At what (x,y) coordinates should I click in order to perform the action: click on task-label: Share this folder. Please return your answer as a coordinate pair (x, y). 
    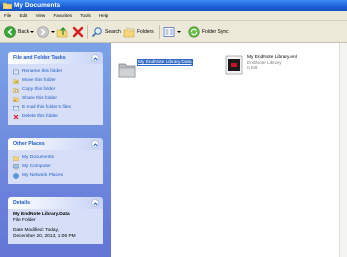
    Looking at the image, I should click on (39, 98).